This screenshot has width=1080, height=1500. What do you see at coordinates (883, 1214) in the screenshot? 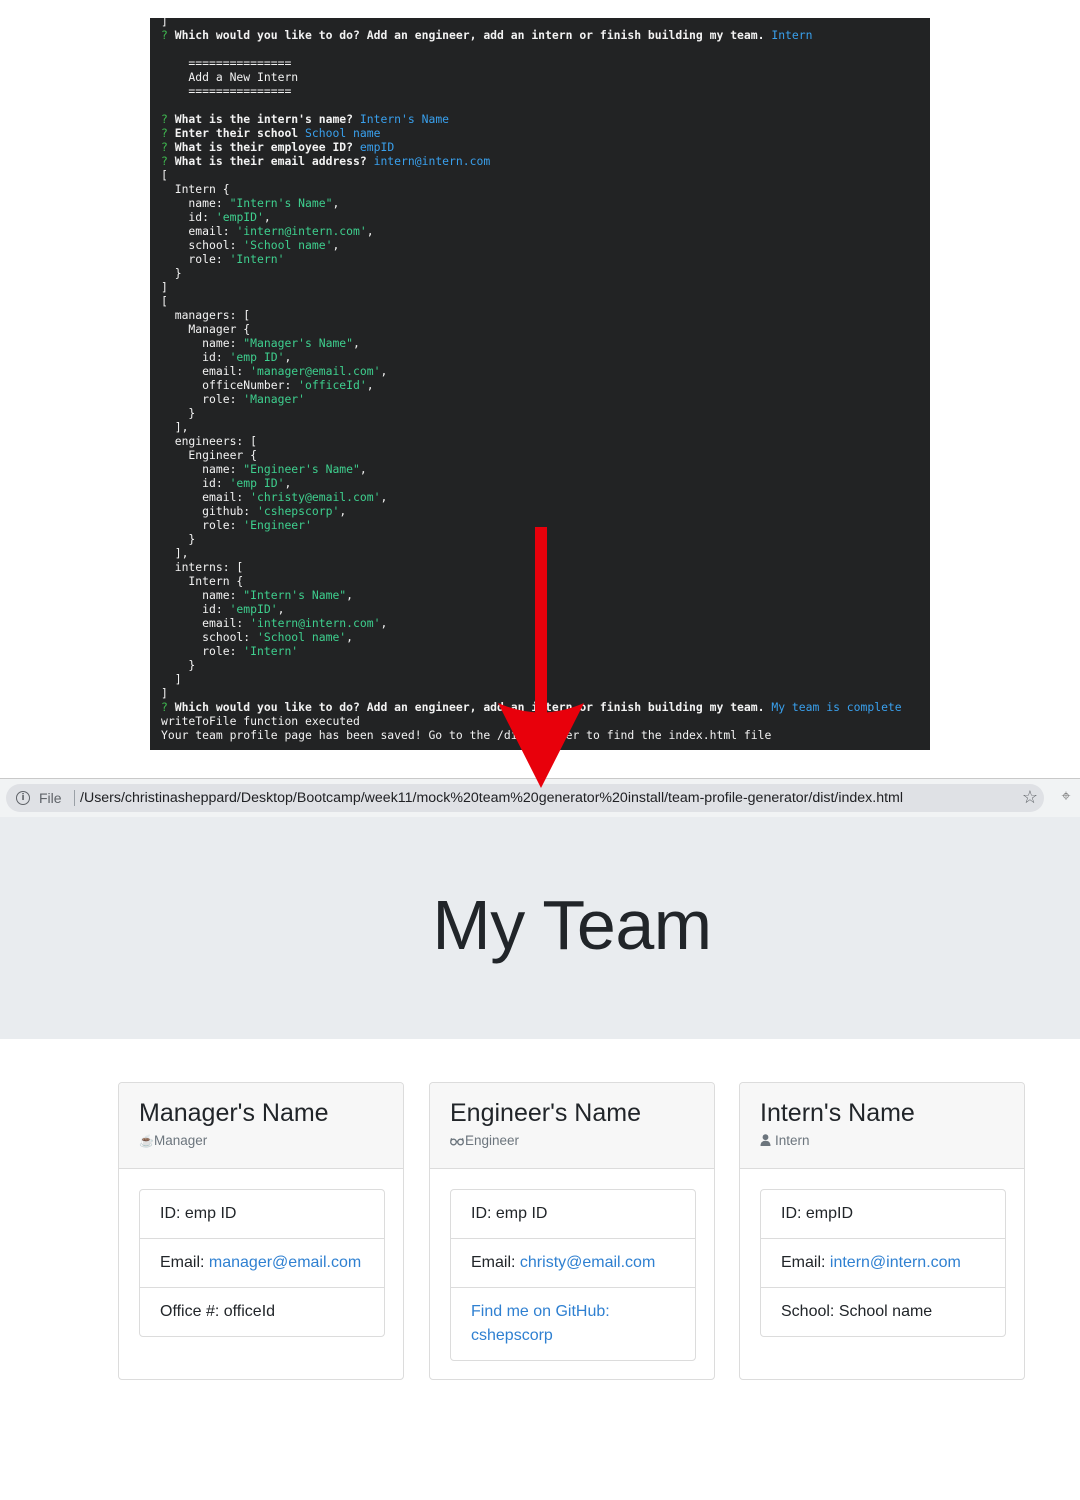
I see `id-item: ID: empID` at bounding box center [883, 1214].